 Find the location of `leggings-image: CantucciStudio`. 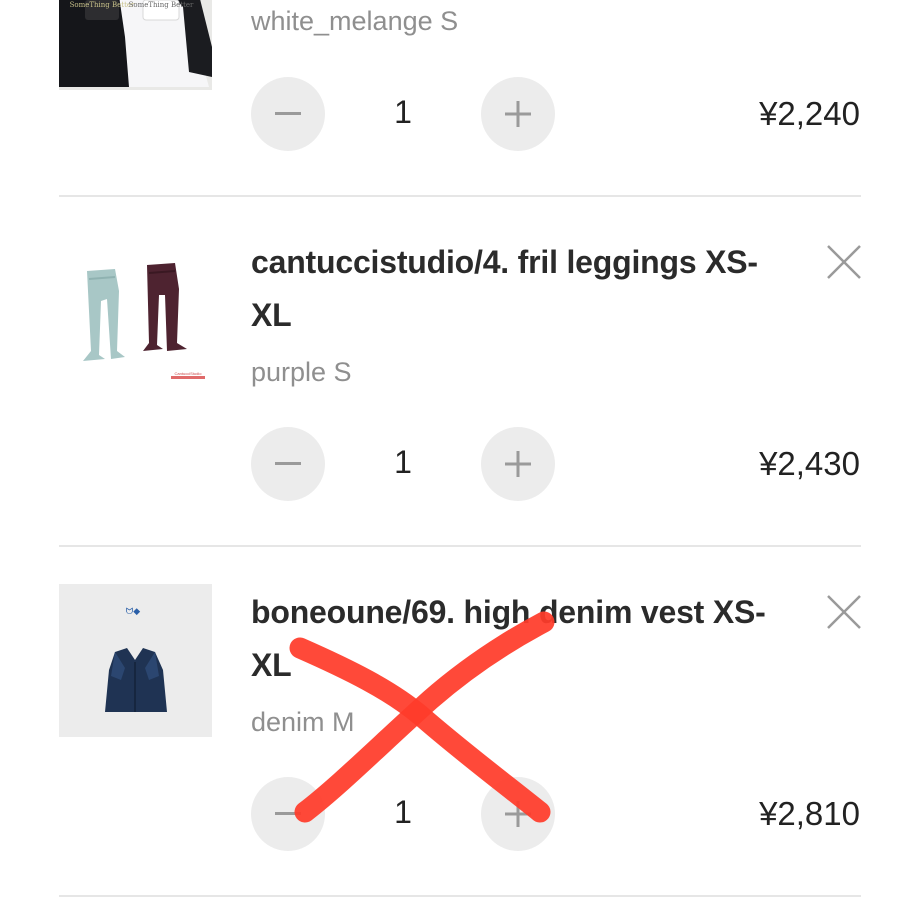

leggings-image: CantucciStudio is located at coordinates (135, 315).